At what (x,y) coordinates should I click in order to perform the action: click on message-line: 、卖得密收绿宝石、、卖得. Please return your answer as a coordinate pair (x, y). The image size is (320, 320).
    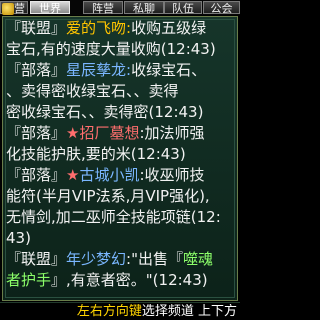
    Looking at the image, I should click on (92, 91).